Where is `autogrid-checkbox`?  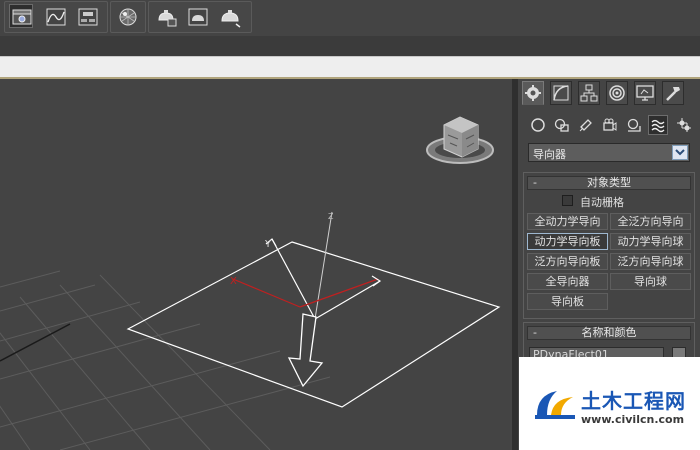
autogrid-checkbox is located at coordinates (567, 200).